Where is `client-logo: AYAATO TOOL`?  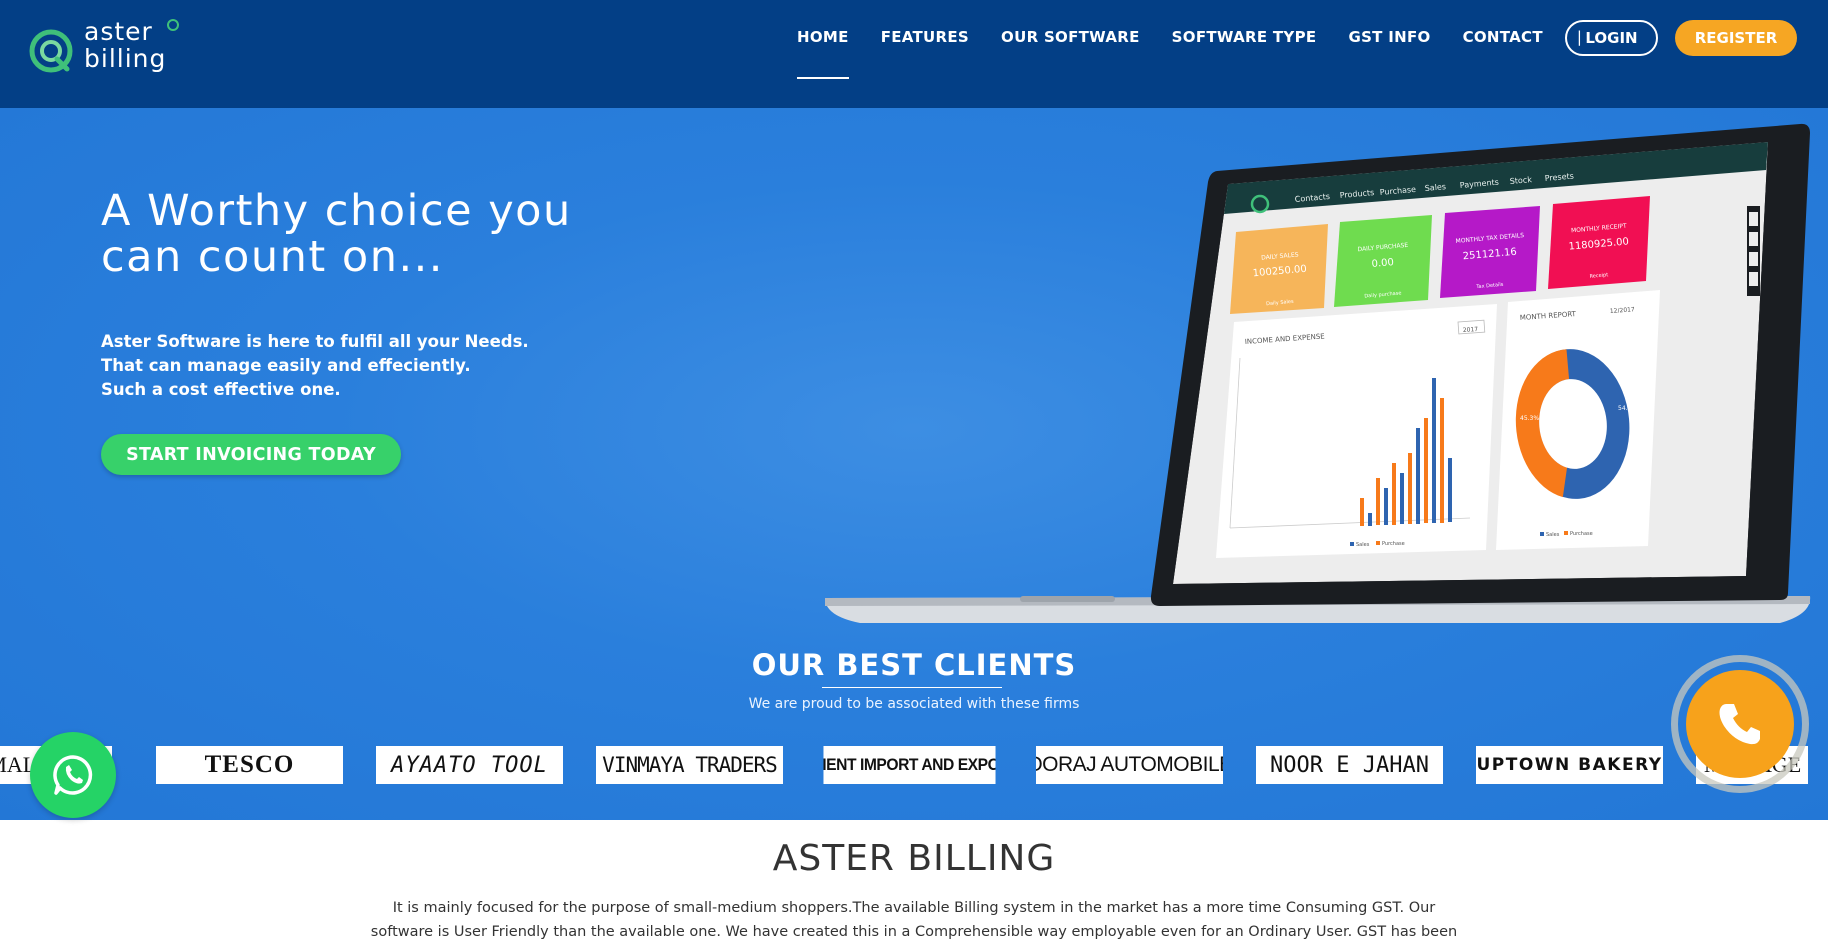
client-logo: AYAATO TOOL is located at coordinates (469, 765).